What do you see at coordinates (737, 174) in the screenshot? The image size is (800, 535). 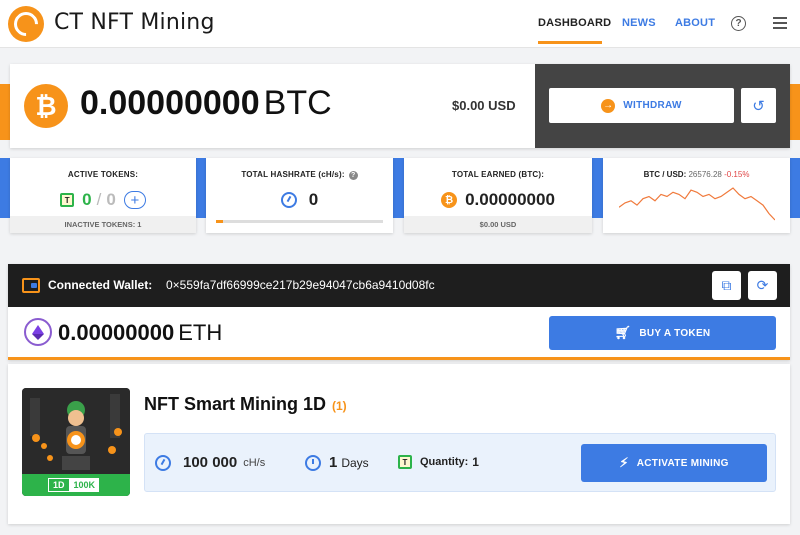 I see `btc-price-change: -0.15%` at bounding box center [737, 174].